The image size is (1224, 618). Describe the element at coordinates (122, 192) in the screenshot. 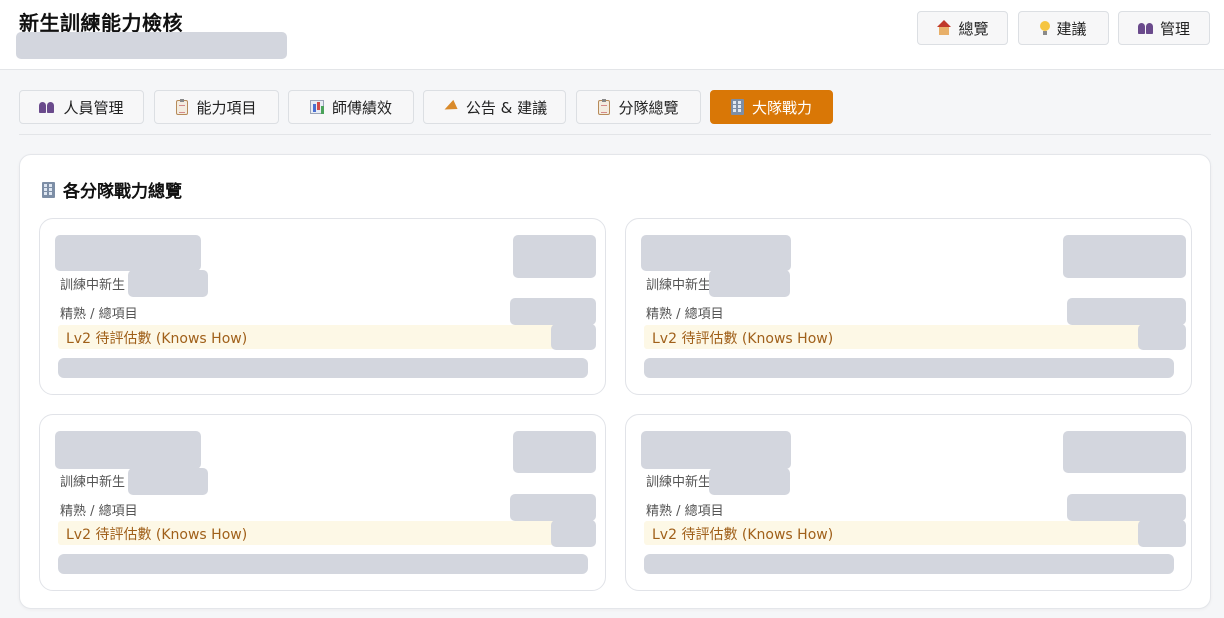

I see `panel-title-text: 各分隊戰力總覽` at that location.